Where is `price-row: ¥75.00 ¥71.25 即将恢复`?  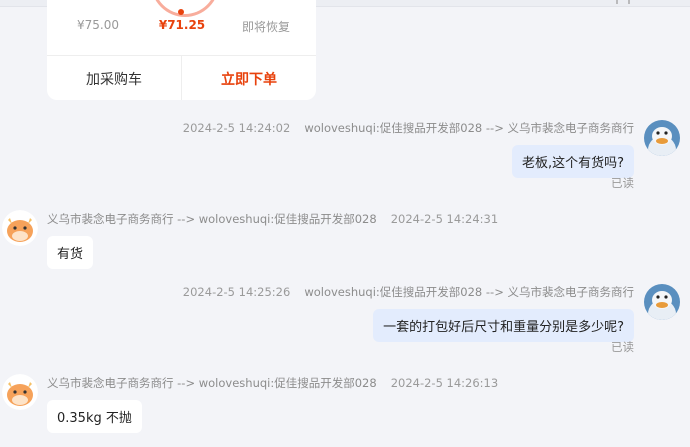 price-row: ¥75.00 ¥71.25 即将恢复 is located at coordinates (181, 27).